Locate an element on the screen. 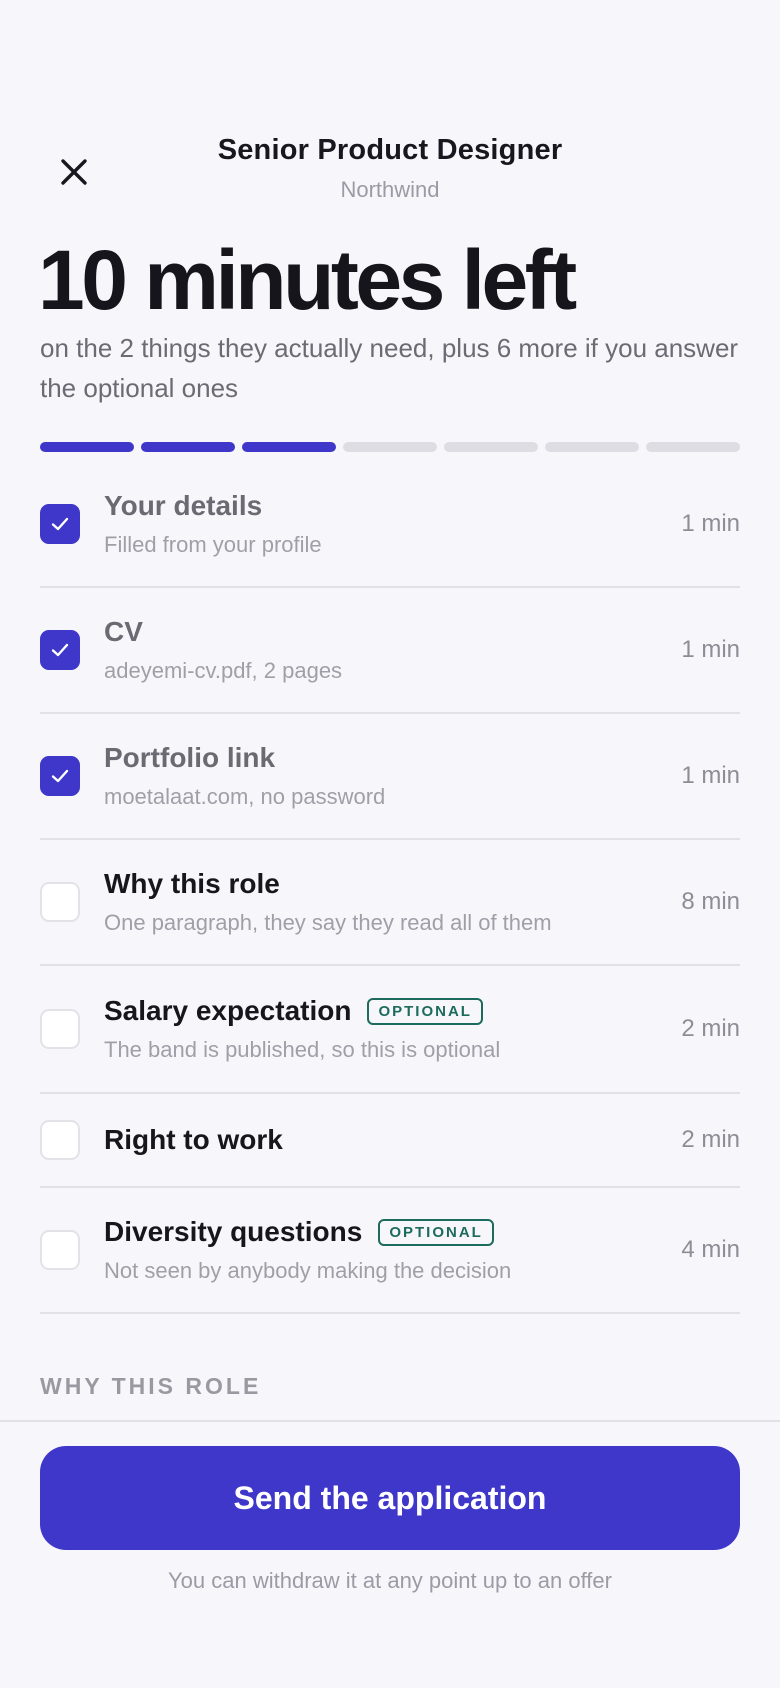 The height and width of the screenshot is (1688, 780). step-description: Filled from your profile is located at coordinates (213, 544).